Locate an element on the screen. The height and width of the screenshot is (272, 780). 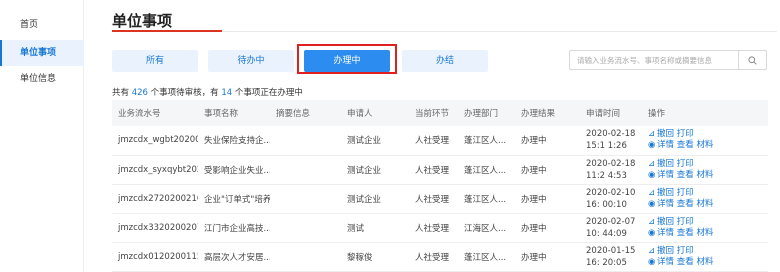
active-tab-highlight-box is located at coordinates (347, 59).